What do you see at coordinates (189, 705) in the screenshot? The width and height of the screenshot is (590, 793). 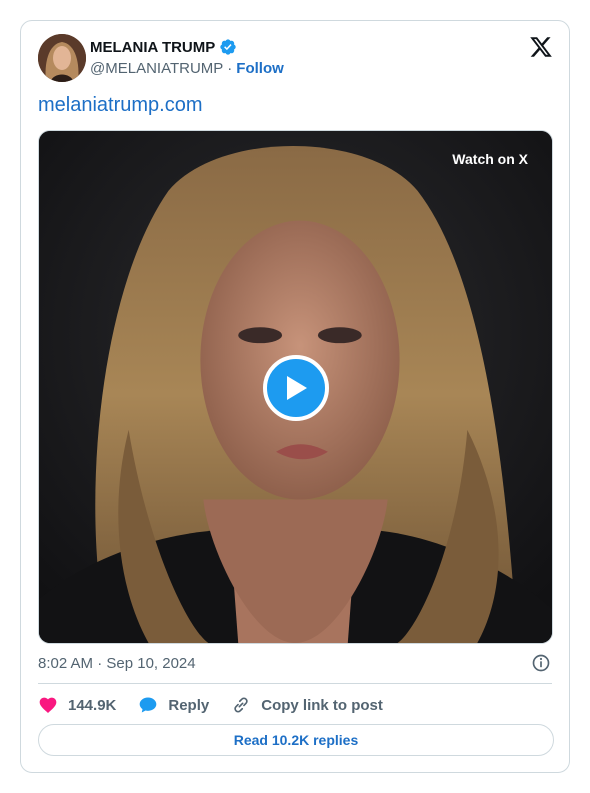 I see `reply-label: Reply` at bounding box center [189, 705].